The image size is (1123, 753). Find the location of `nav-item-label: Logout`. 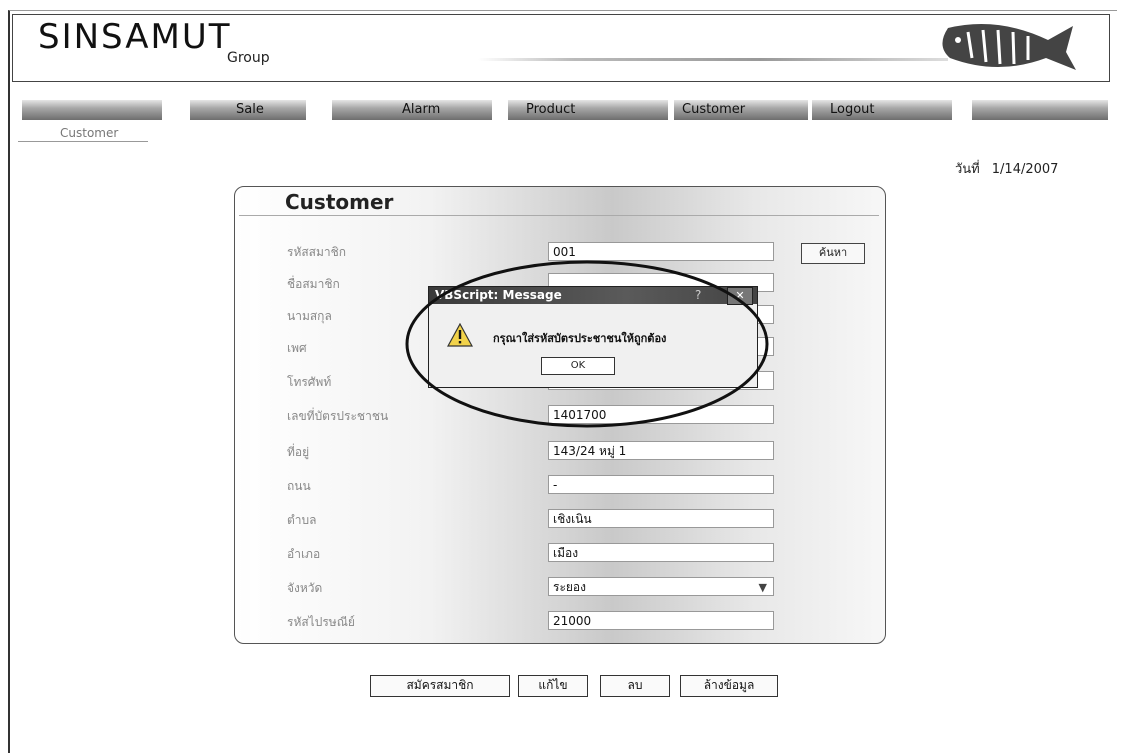

nav-item-label: Logout is located at coordinates (852, 109).